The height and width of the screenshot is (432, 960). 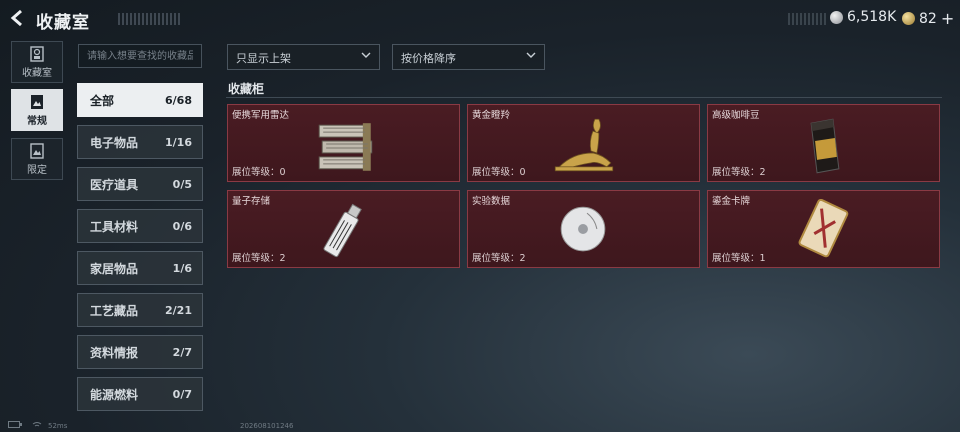 I want to click on title-decoration, so click(x=150, y=19).